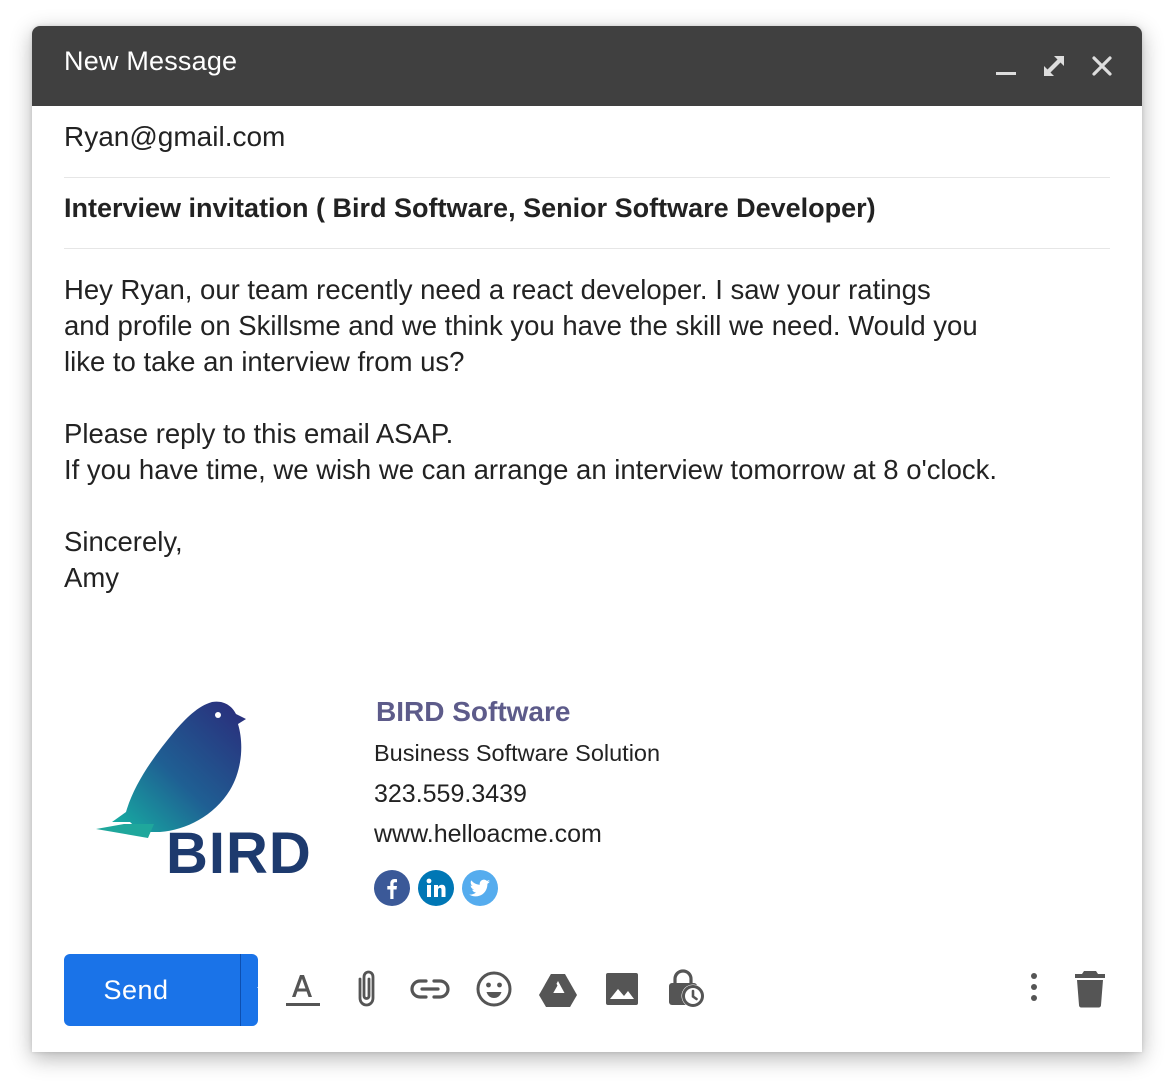 This screenshot has height=1092, width=1174. What do you see at coordinates (366, 989) in the screenshot?
I see `attach-icon` at bounding box center [366, 989].